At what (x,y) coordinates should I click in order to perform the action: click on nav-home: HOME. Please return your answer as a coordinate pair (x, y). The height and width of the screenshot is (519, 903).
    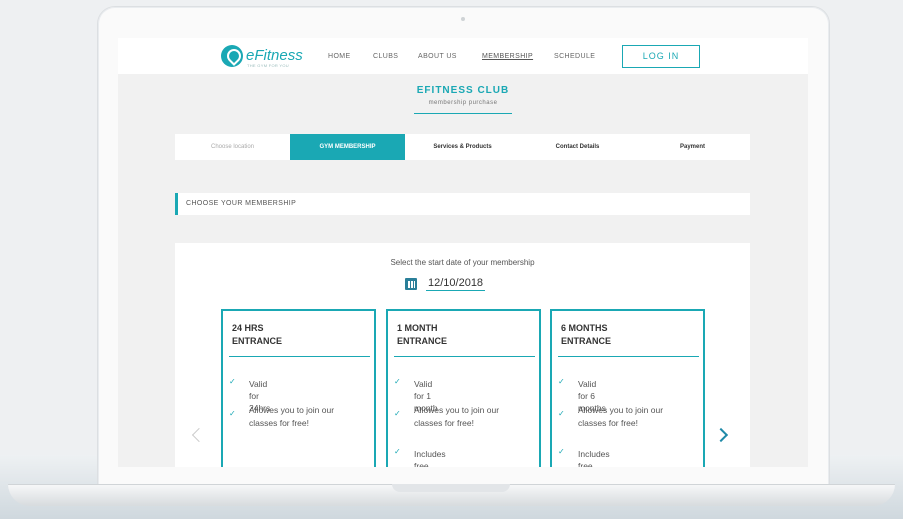
    Looking at the image, I should click on (339, 56).